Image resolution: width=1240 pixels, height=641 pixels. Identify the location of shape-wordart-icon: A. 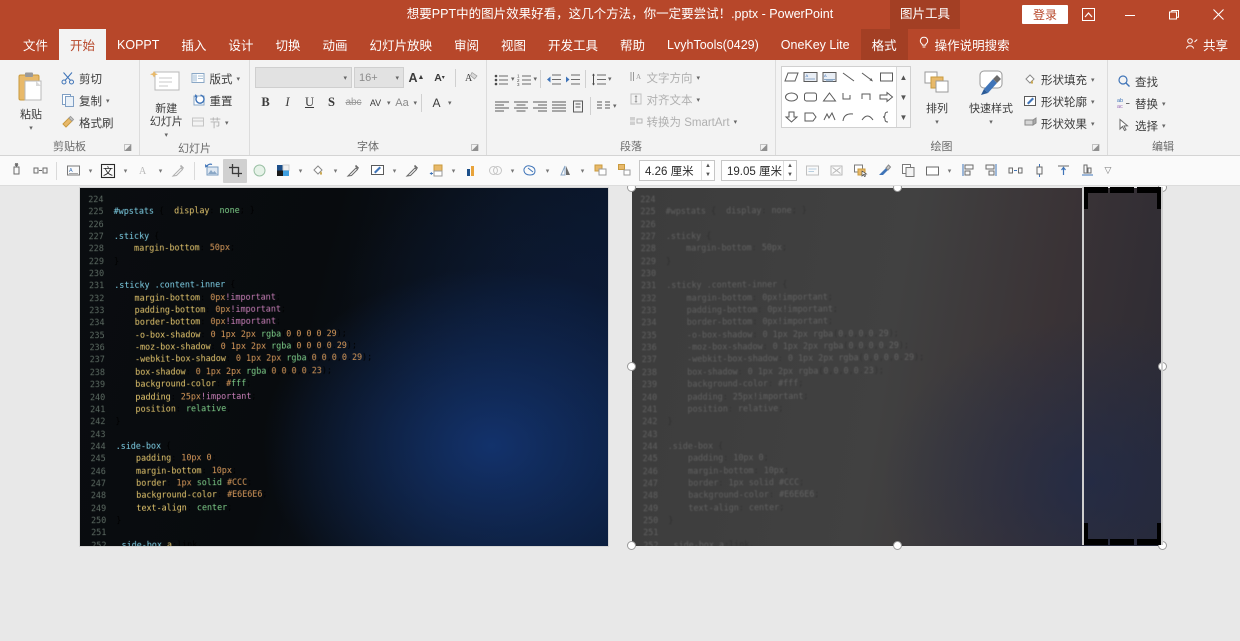
(829, 77).